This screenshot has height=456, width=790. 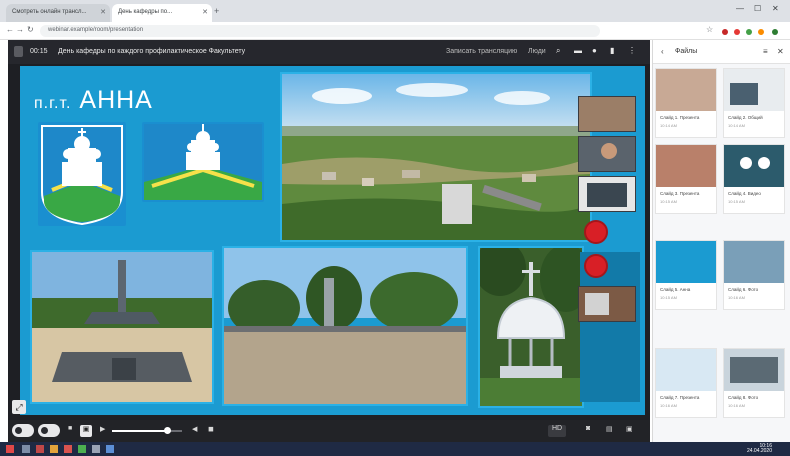 What do you see at coordinates (320, 31) in the screenshot?
I see `url-input: webinar.example/room/presentation` at bounding box center [320, 31].